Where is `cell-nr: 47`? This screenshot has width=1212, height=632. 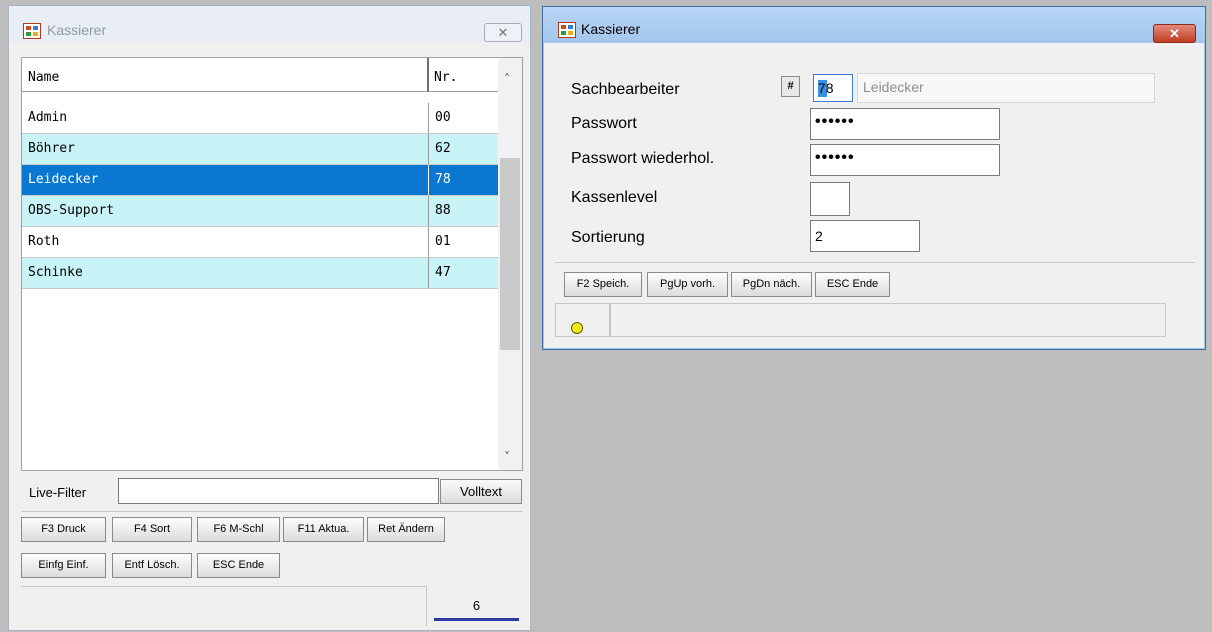
cell-nr: 47 is located at coordinates (463, 273).